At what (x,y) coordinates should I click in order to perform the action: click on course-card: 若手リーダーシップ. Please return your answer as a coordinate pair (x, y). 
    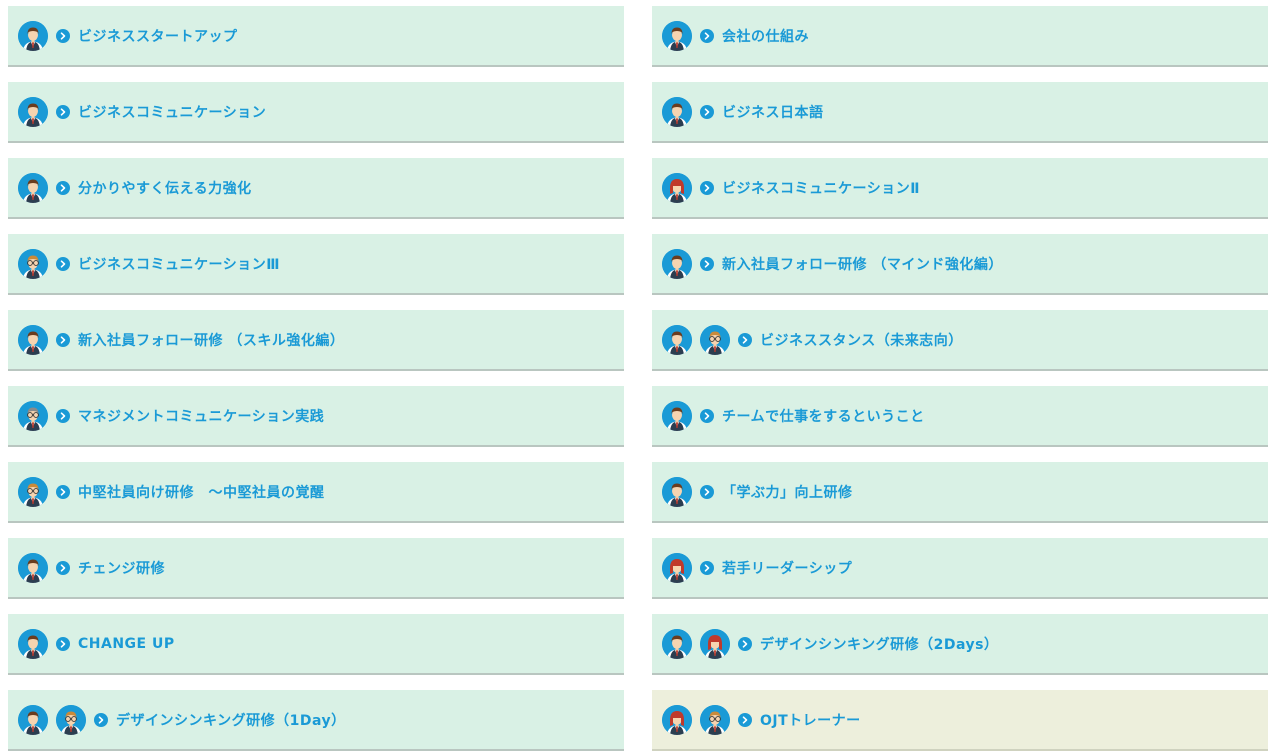
    Looking at the image, I should click on (960, 568).